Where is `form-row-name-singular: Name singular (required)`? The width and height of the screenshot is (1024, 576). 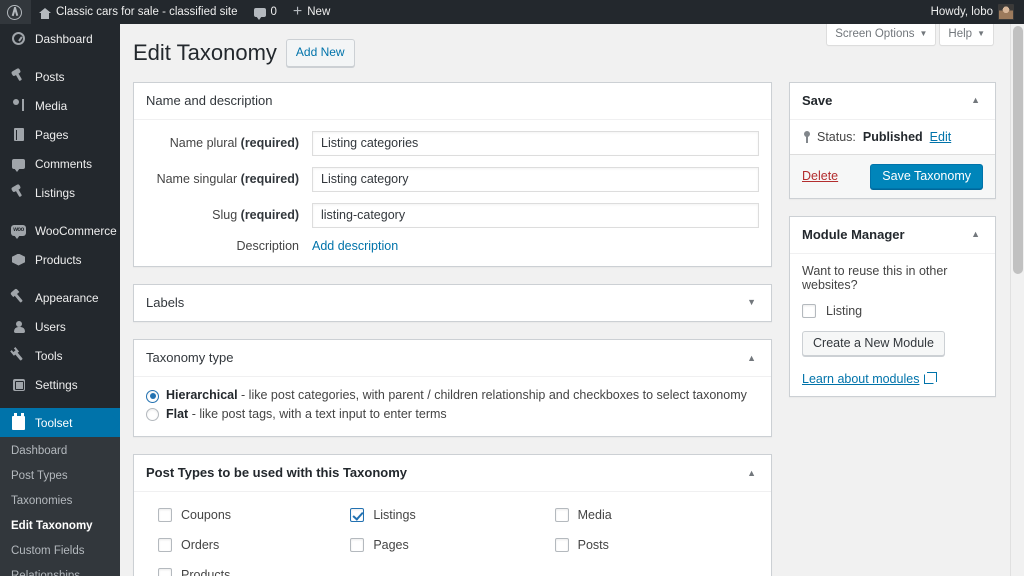 form-row-name-singular: Name singular (required) is located at coordinates (452, 179).